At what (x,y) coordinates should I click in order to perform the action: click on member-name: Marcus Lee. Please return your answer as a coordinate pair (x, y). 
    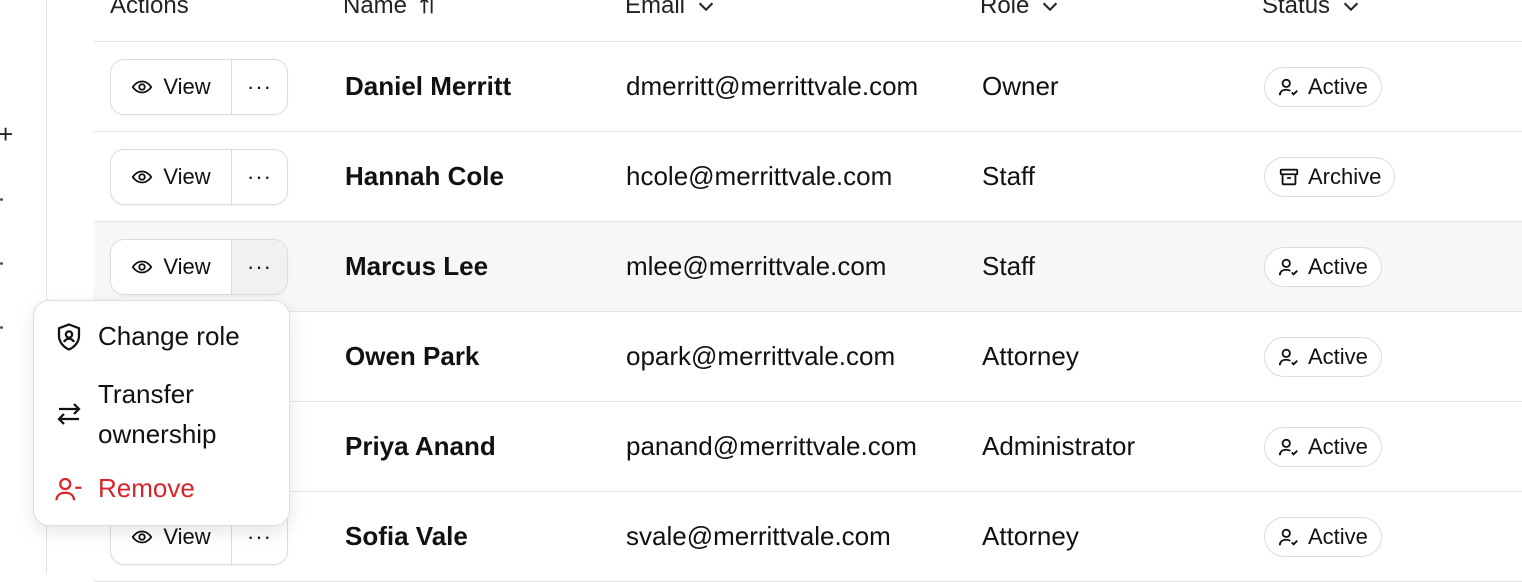
    Looking at the image, I should click on (417, 266).